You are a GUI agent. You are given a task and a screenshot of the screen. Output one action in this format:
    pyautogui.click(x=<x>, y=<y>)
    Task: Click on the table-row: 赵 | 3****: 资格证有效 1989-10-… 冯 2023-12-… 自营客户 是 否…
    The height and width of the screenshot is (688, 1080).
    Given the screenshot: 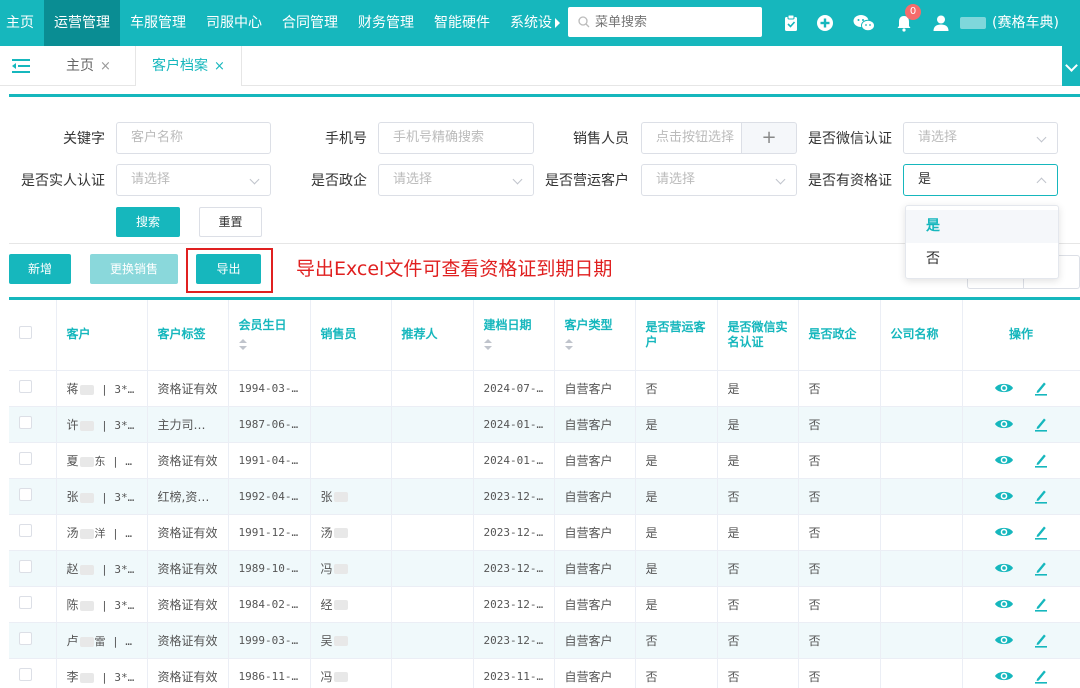 What is the action you would take?
    pyautogui.click(x=544, y=568)
    